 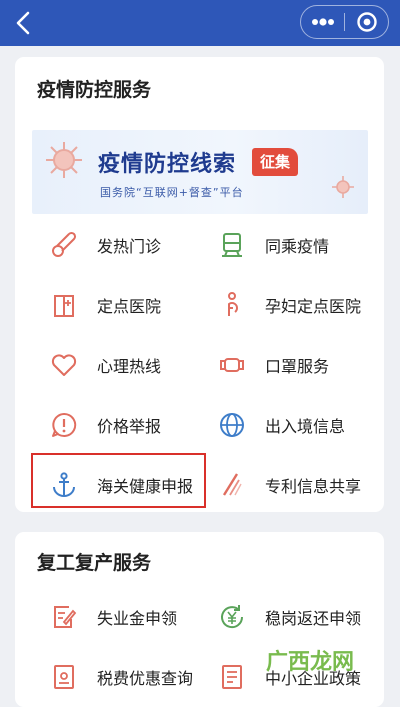 I want to click on banner-title: 疫情防控线索, so click(x=167, y=164).